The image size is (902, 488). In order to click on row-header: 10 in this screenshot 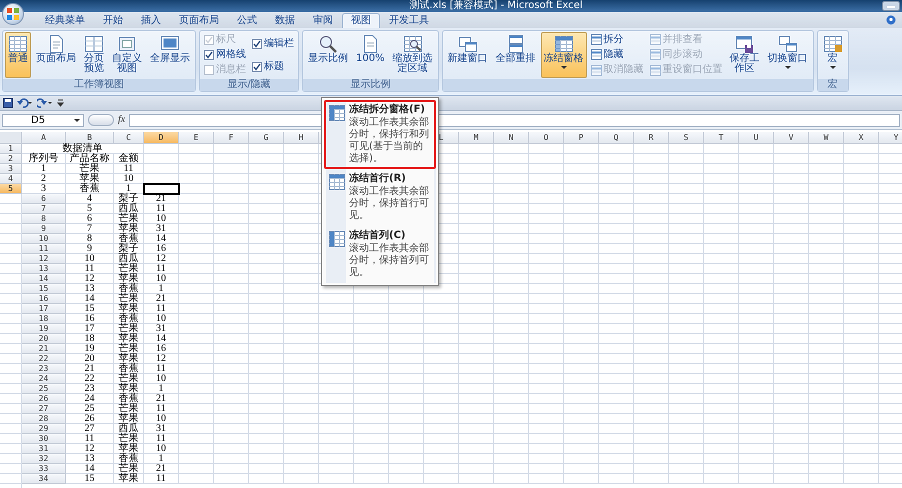, I will do `click(44, 239)`.